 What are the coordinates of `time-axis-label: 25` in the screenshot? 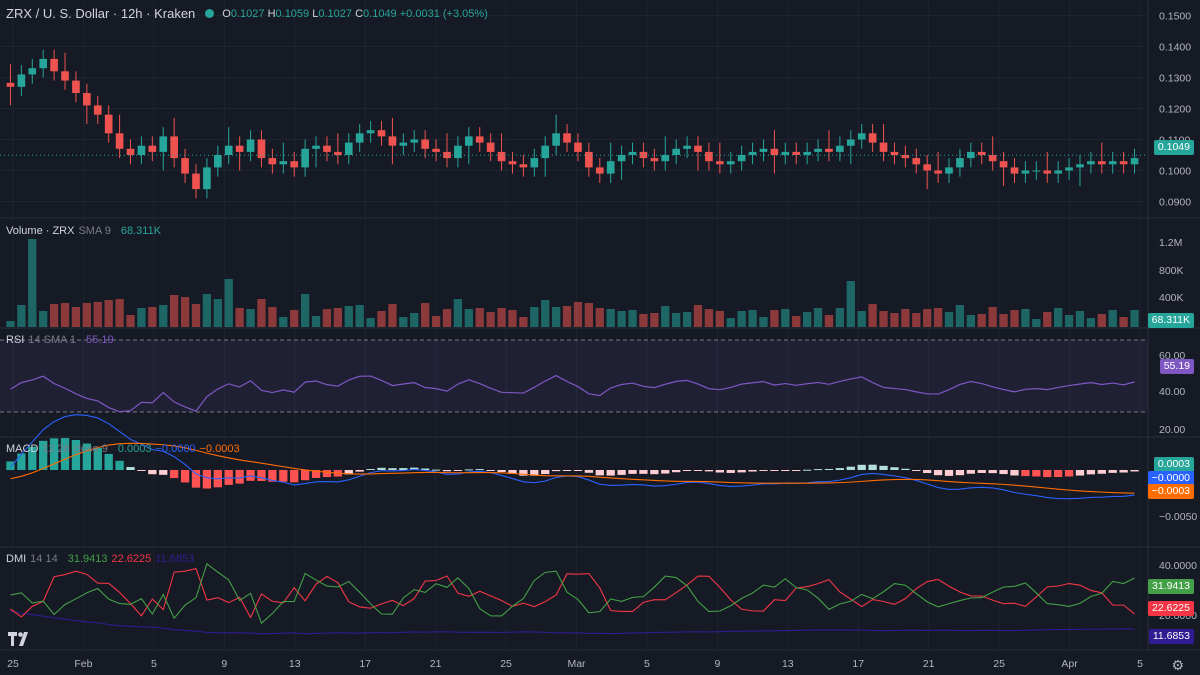 It's located at (506, 664).